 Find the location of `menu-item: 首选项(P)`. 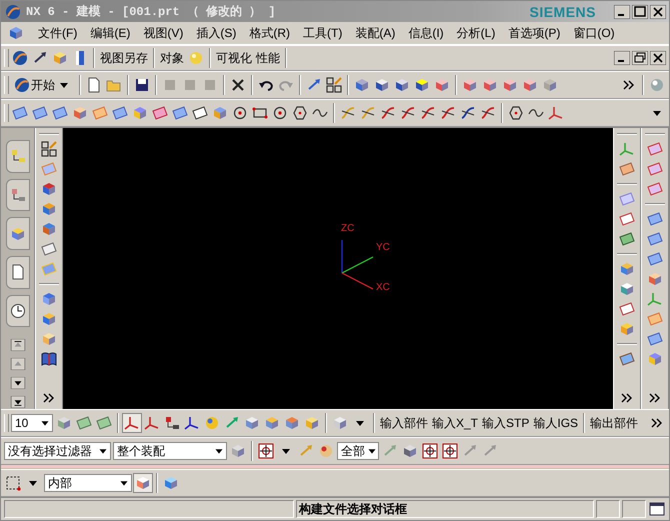

menu-item: 首选项(P) is located at coordinates (534, 33).